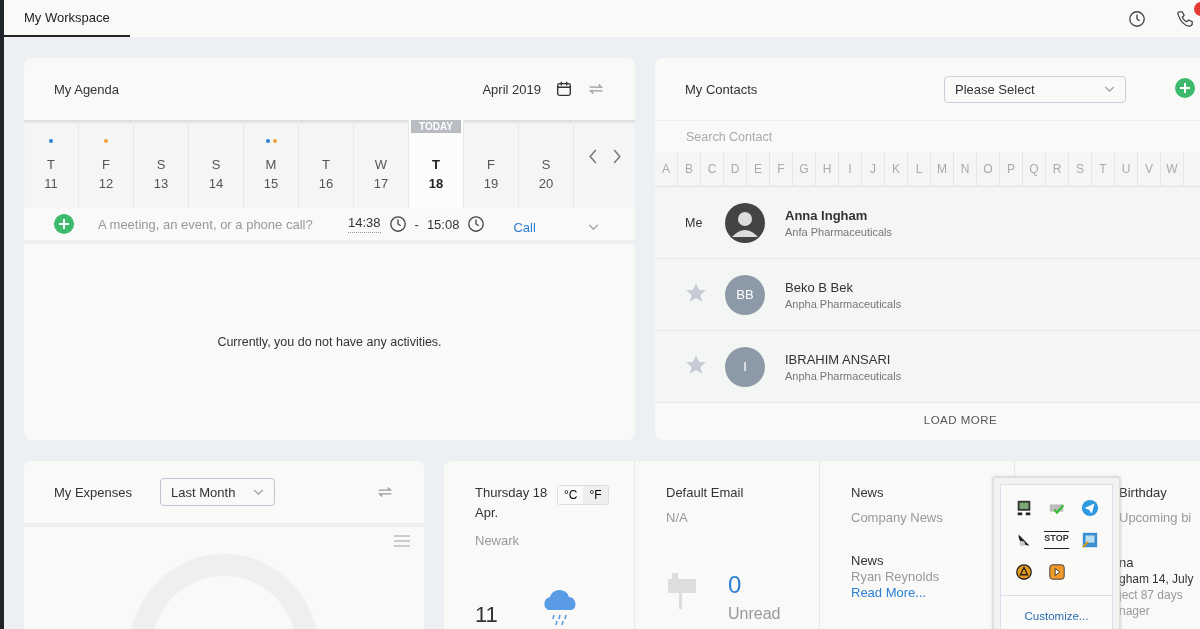 Image resolution: width=1200 pixels, height=629 pixels. Describe the element at coordinates (511, 89) in the screenshot. I see `month-label: April 2019` at that location.